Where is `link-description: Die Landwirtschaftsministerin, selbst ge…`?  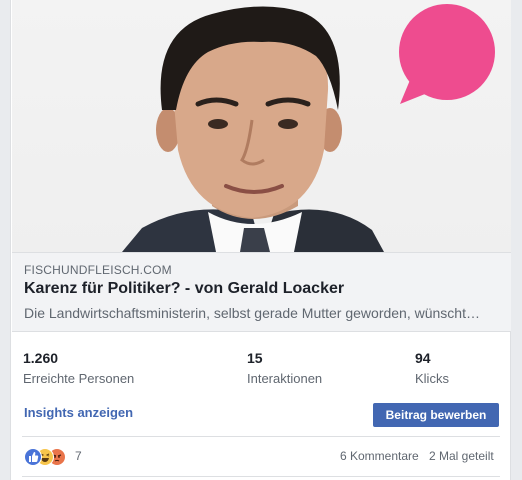 link-description: Die Landwirtschaftsministerin, selbst ge… is located at coordinates (252, 313).